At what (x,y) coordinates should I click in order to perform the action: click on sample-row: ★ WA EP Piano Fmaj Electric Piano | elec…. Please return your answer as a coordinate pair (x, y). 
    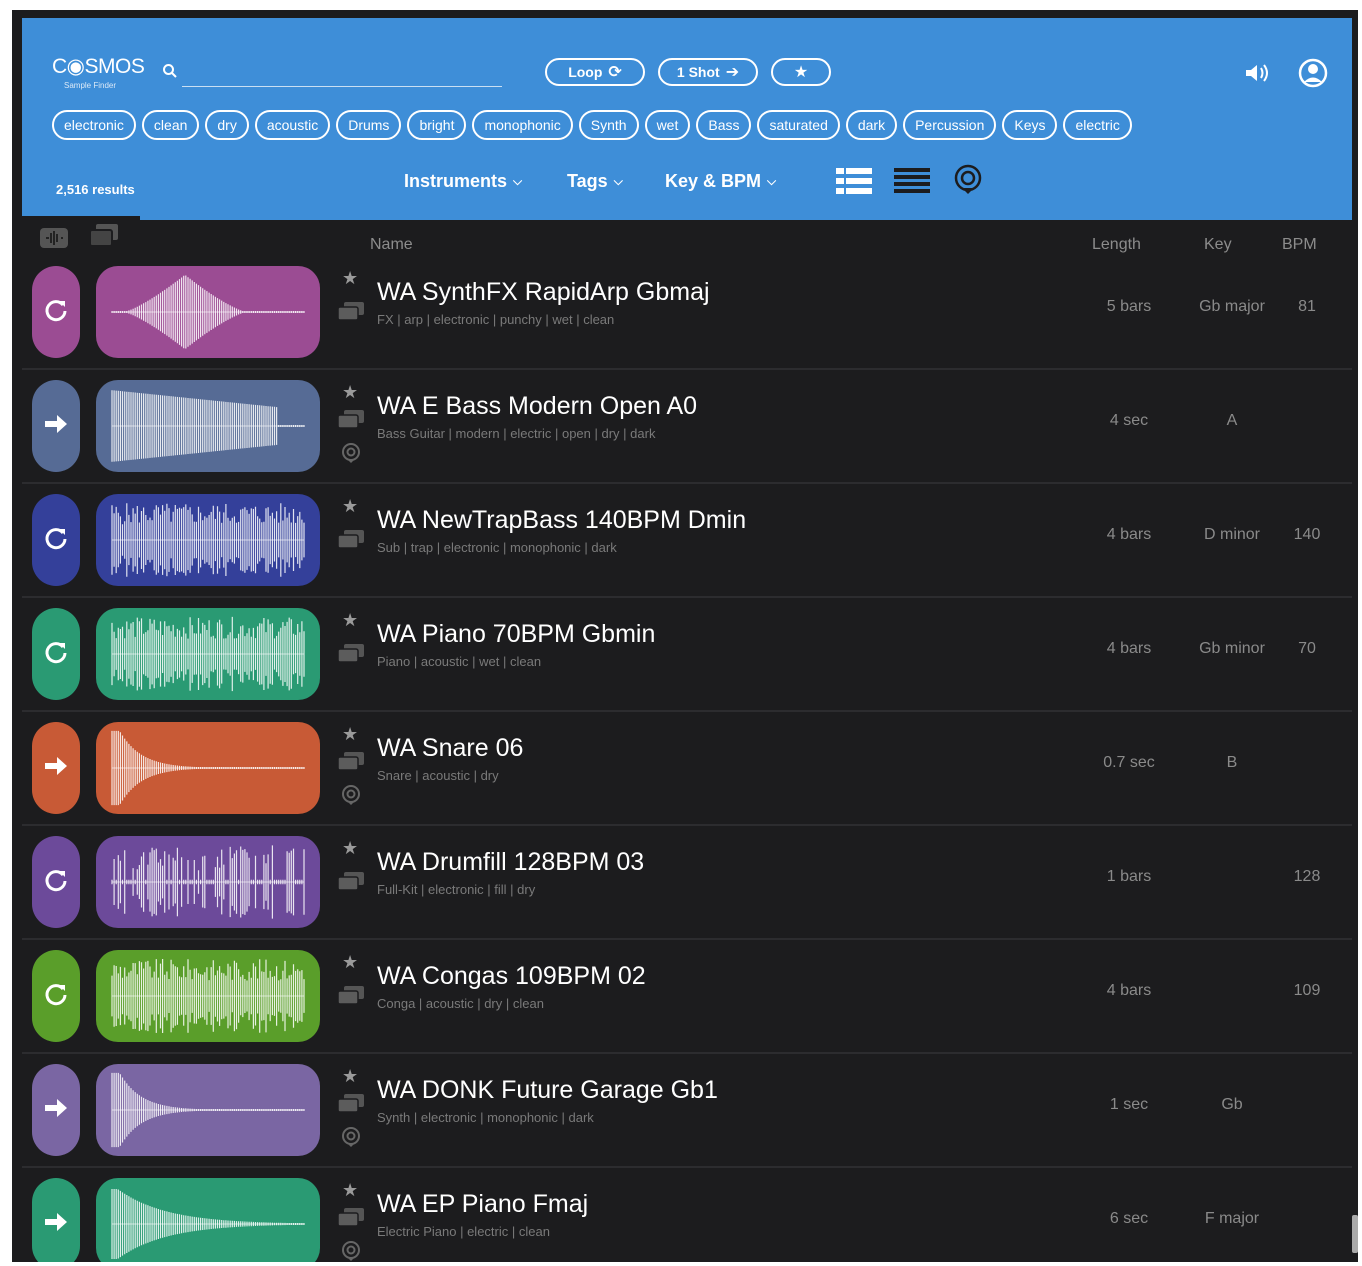
    Looking at the image, I should click on (687, 1215).